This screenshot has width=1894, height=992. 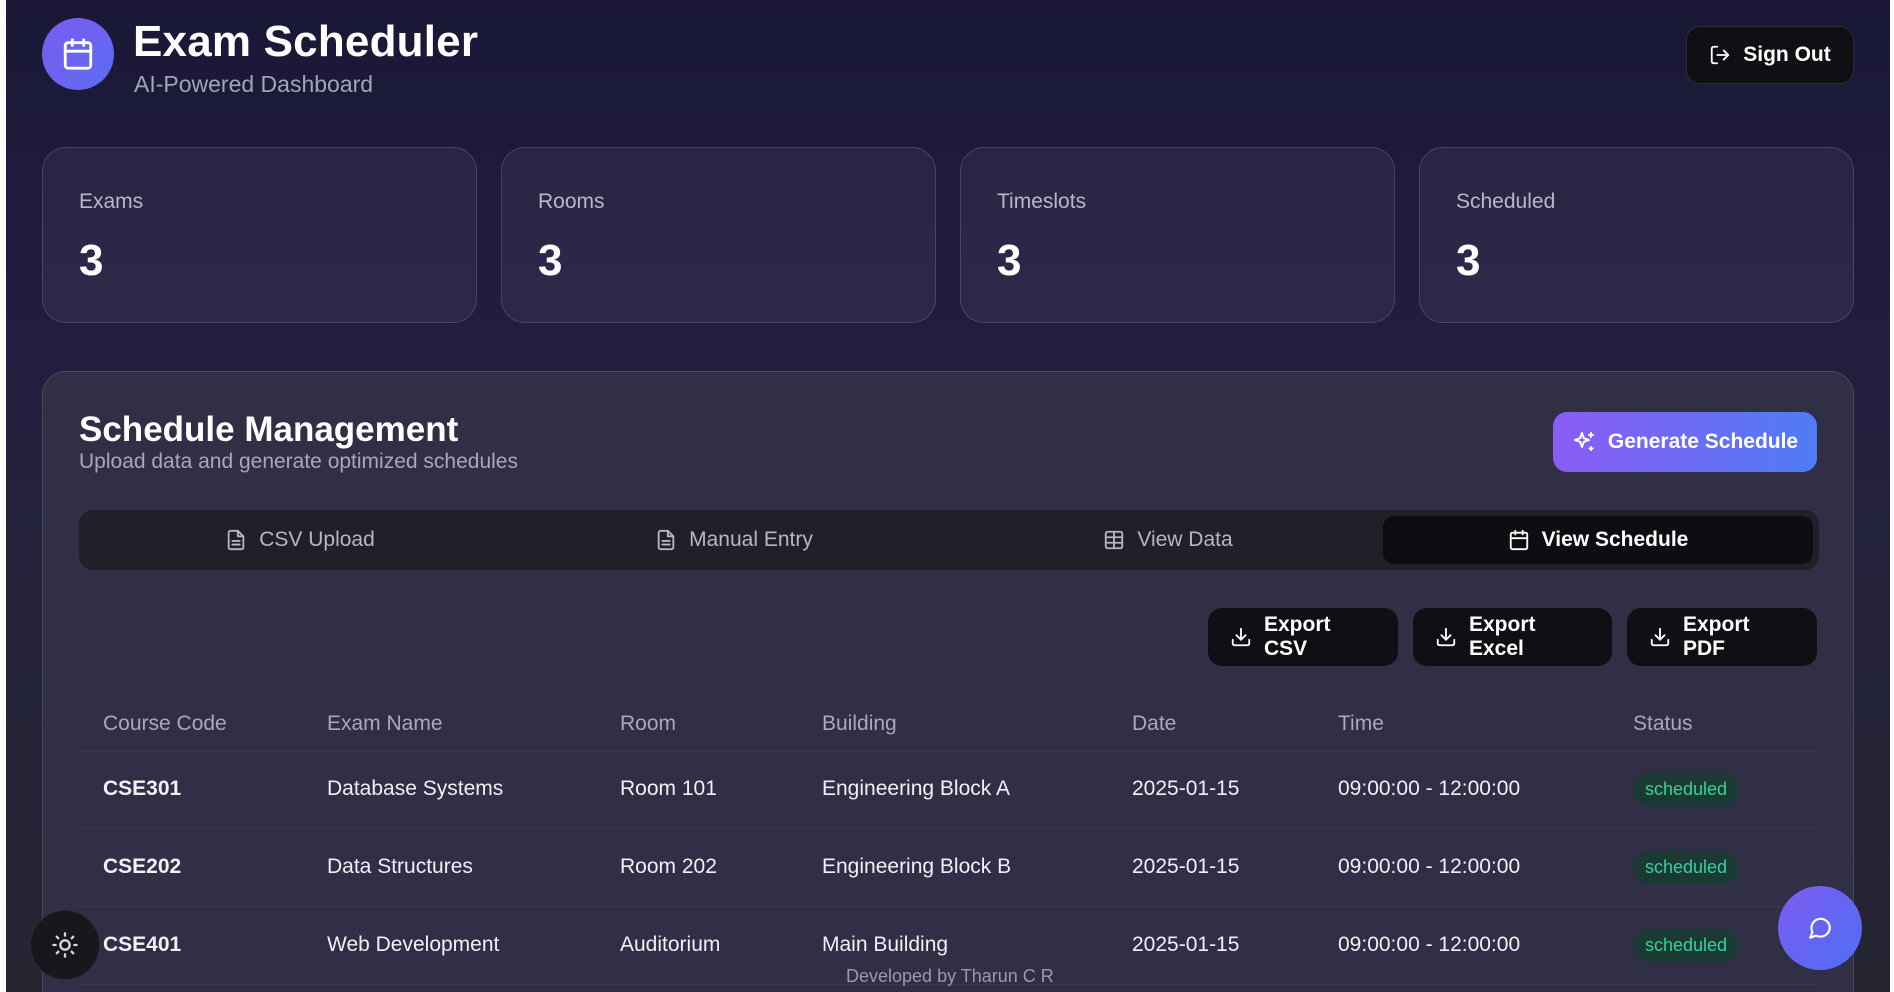 I want to click on tab-label: View Schedule, so click(x=1615, y=539).